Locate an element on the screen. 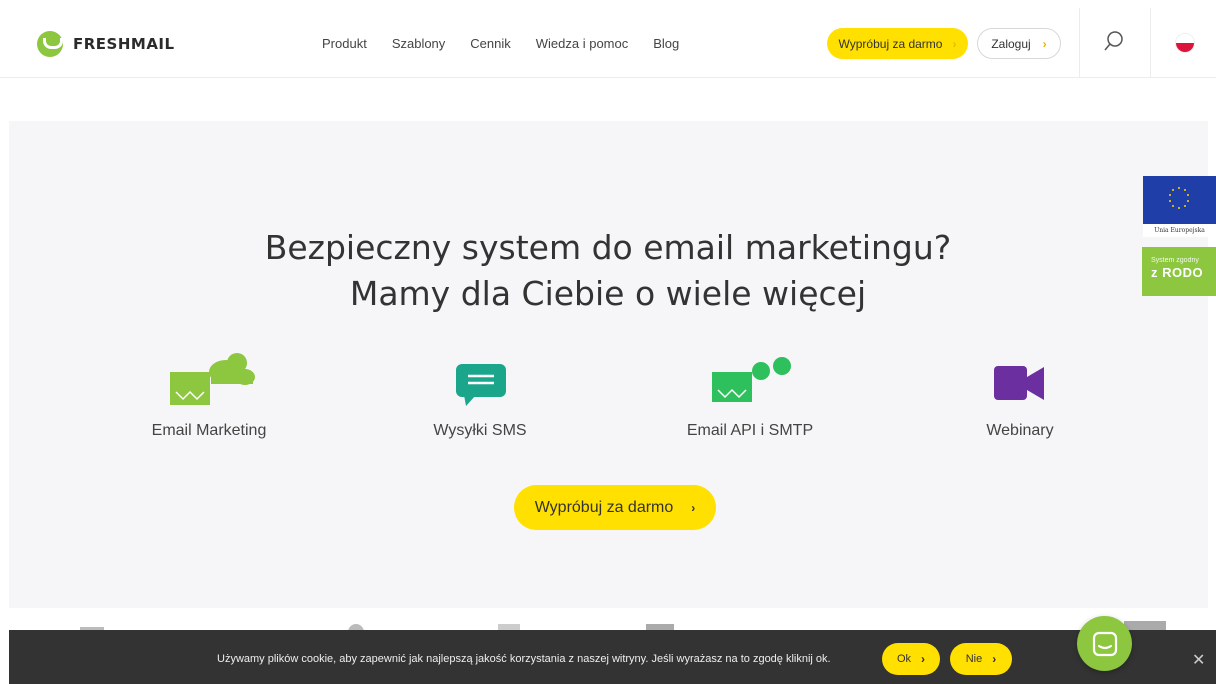 The height and width of the screenshot is (684, 1216). feature-email-marketing: Email Marketing is located at coordinates (209, 395).